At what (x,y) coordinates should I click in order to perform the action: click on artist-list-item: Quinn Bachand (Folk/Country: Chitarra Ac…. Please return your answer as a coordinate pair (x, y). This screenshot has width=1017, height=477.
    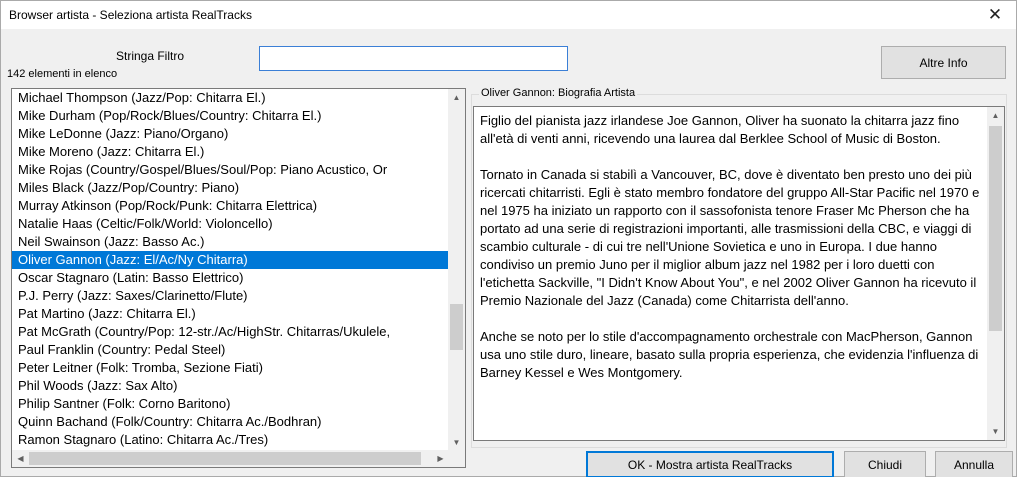
    Looking at the image, I should click on (230, 422).